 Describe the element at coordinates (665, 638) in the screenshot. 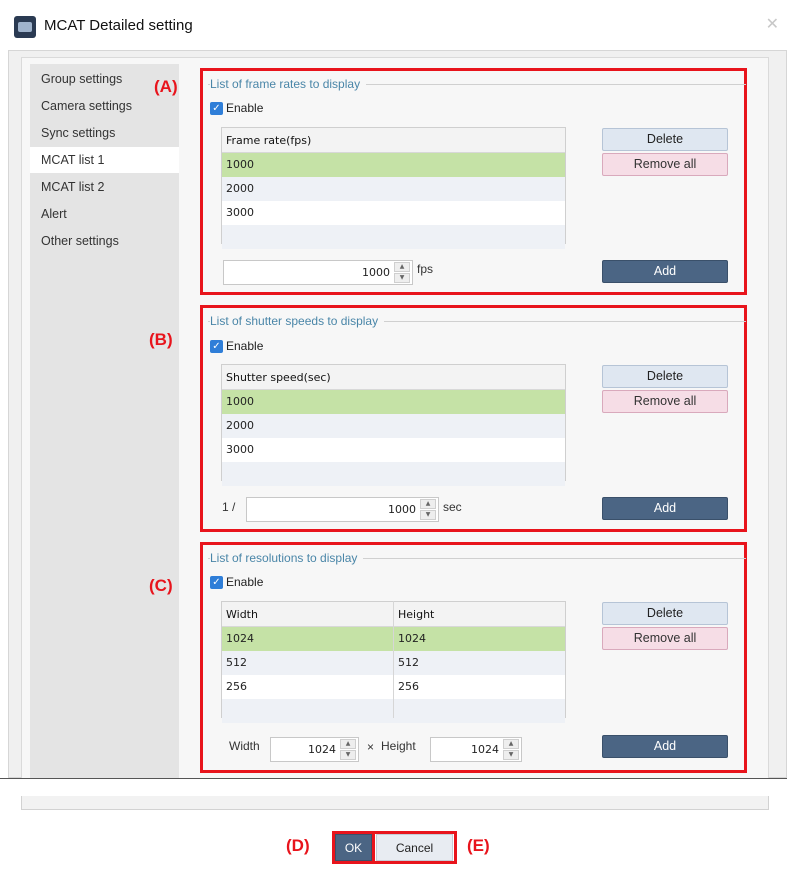

I see `resolutions-remove-all-button: Remove all` at that location.